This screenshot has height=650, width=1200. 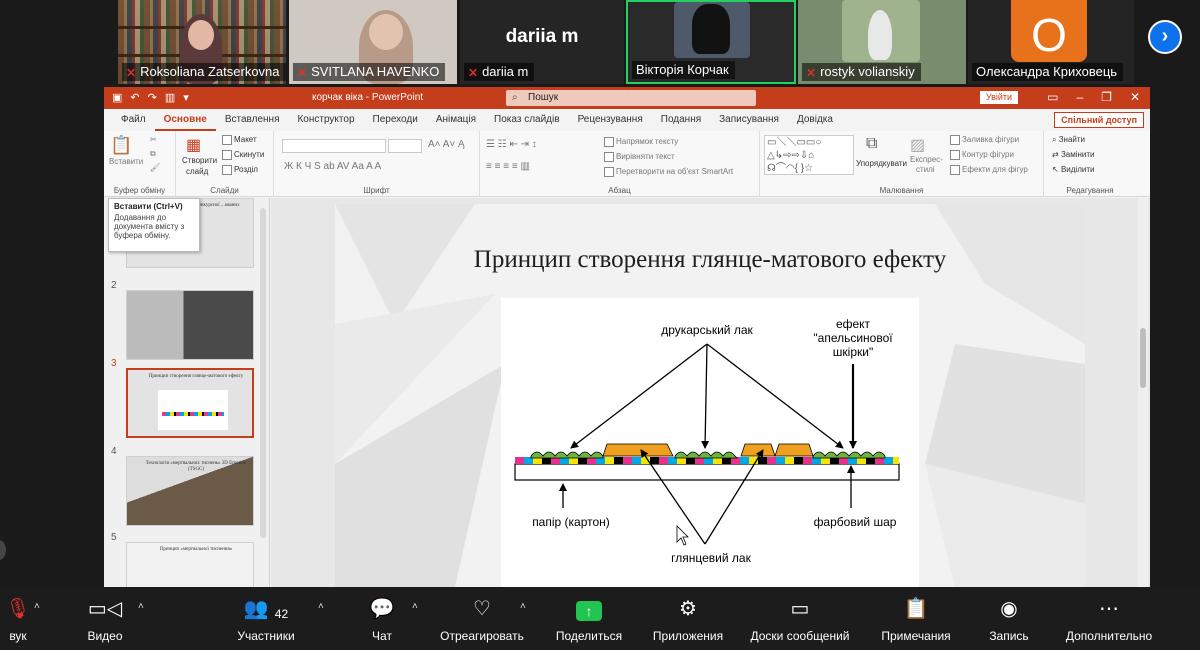 What do you see at coordinates (710, 260) in the screenshot?
I see `slide-title: Принцип створення глянце-матового ефекту` at bounding box center [710, 260].